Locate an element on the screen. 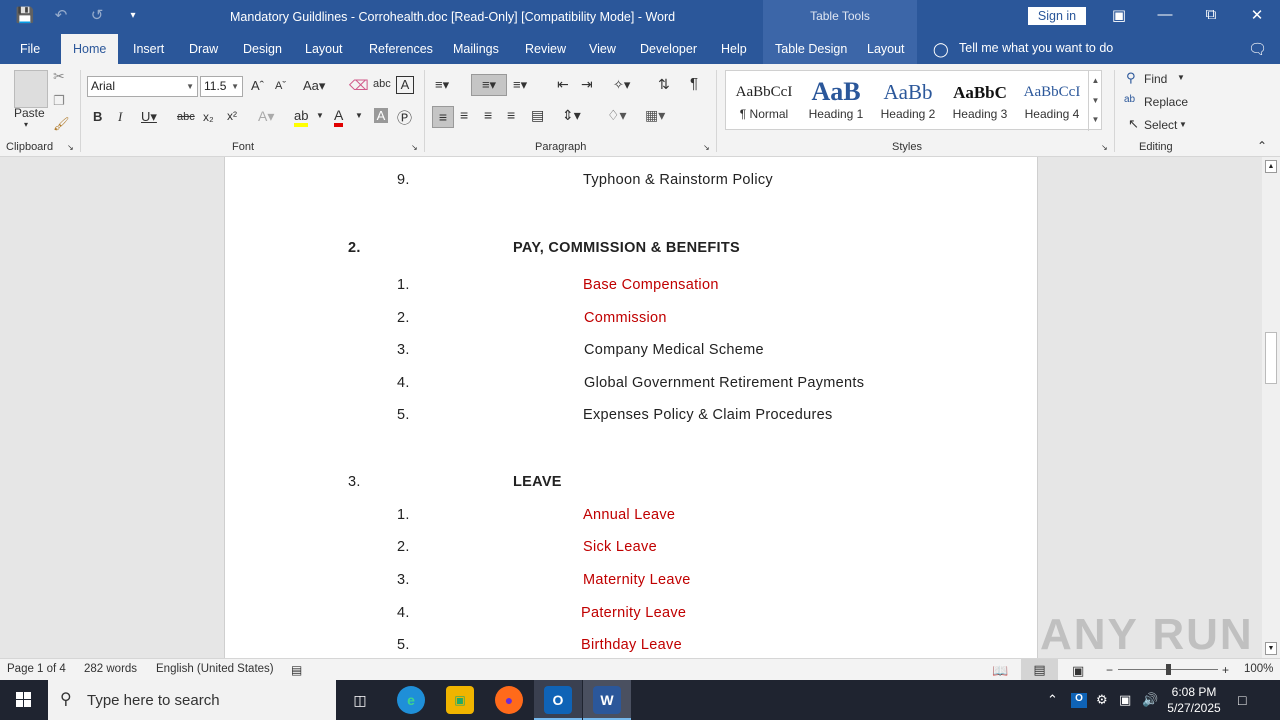  text-effects-icon: A▾ is located at coordinates (266, 116).